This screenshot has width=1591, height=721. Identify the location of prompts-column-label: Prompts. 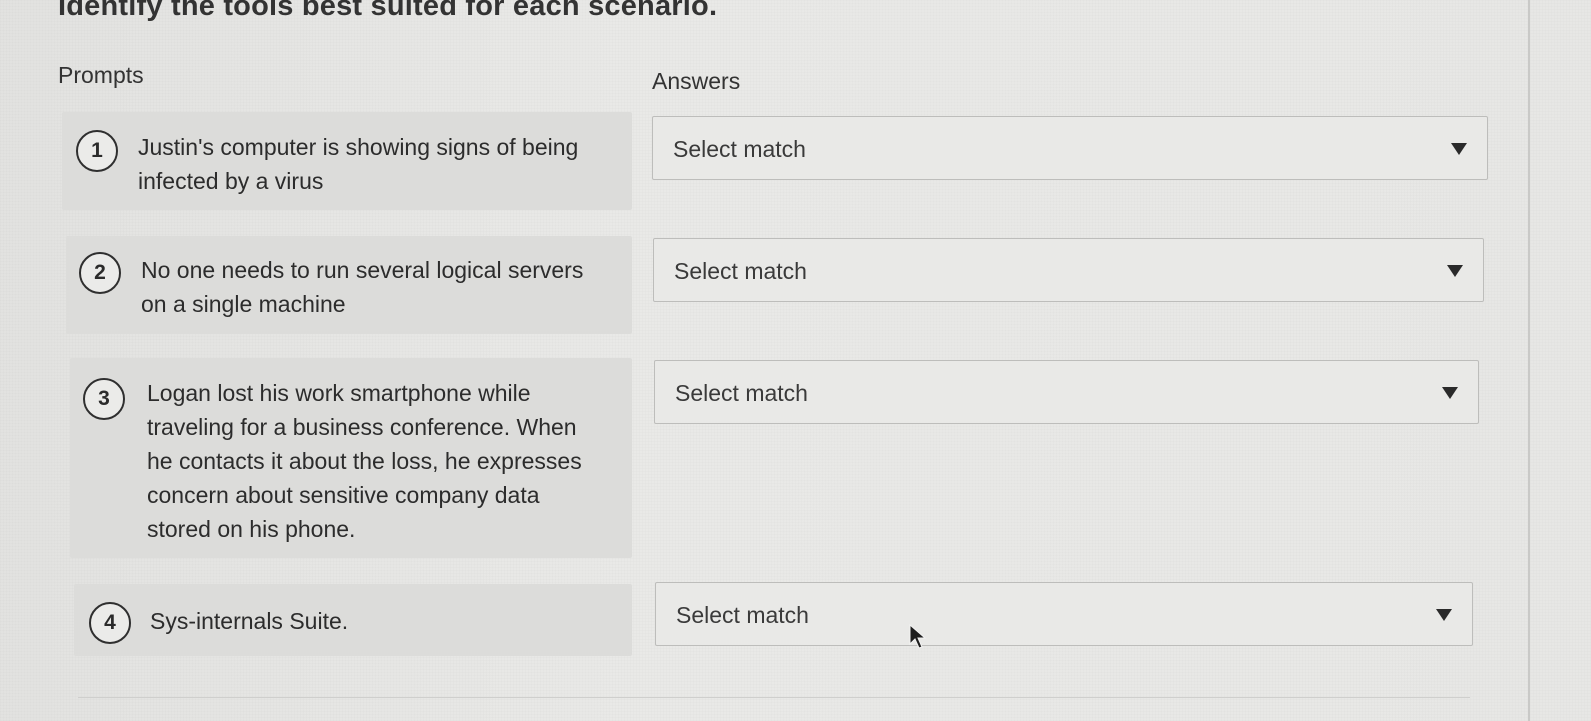
(101, 75).